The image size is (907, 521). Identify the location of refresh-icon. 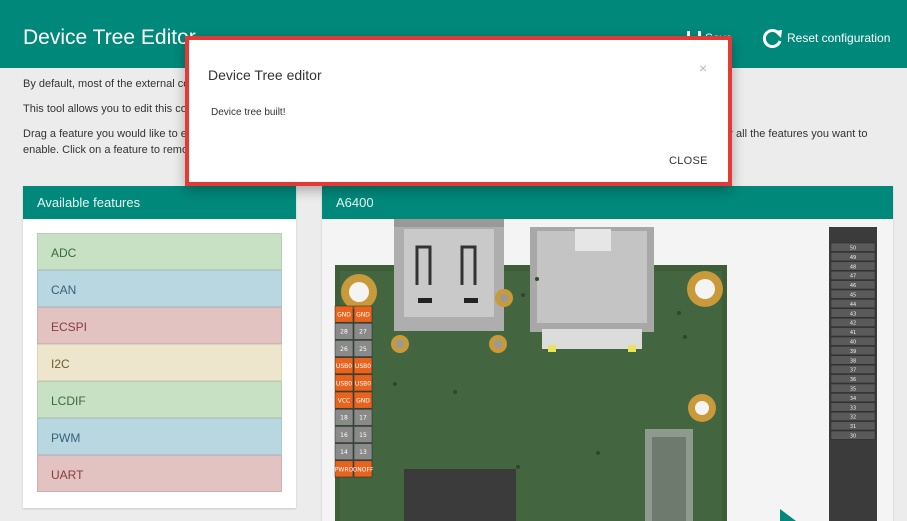
(772, 38).